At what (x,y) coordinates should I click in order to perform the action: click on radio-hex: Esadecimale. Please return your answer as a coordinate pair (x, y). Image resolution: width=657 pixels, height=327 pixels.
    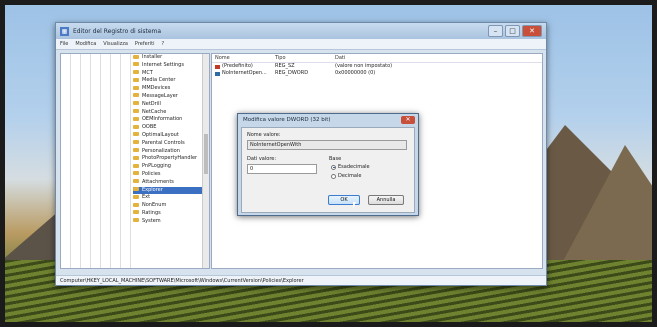
    Looking at the image, I should click on (350, 167).